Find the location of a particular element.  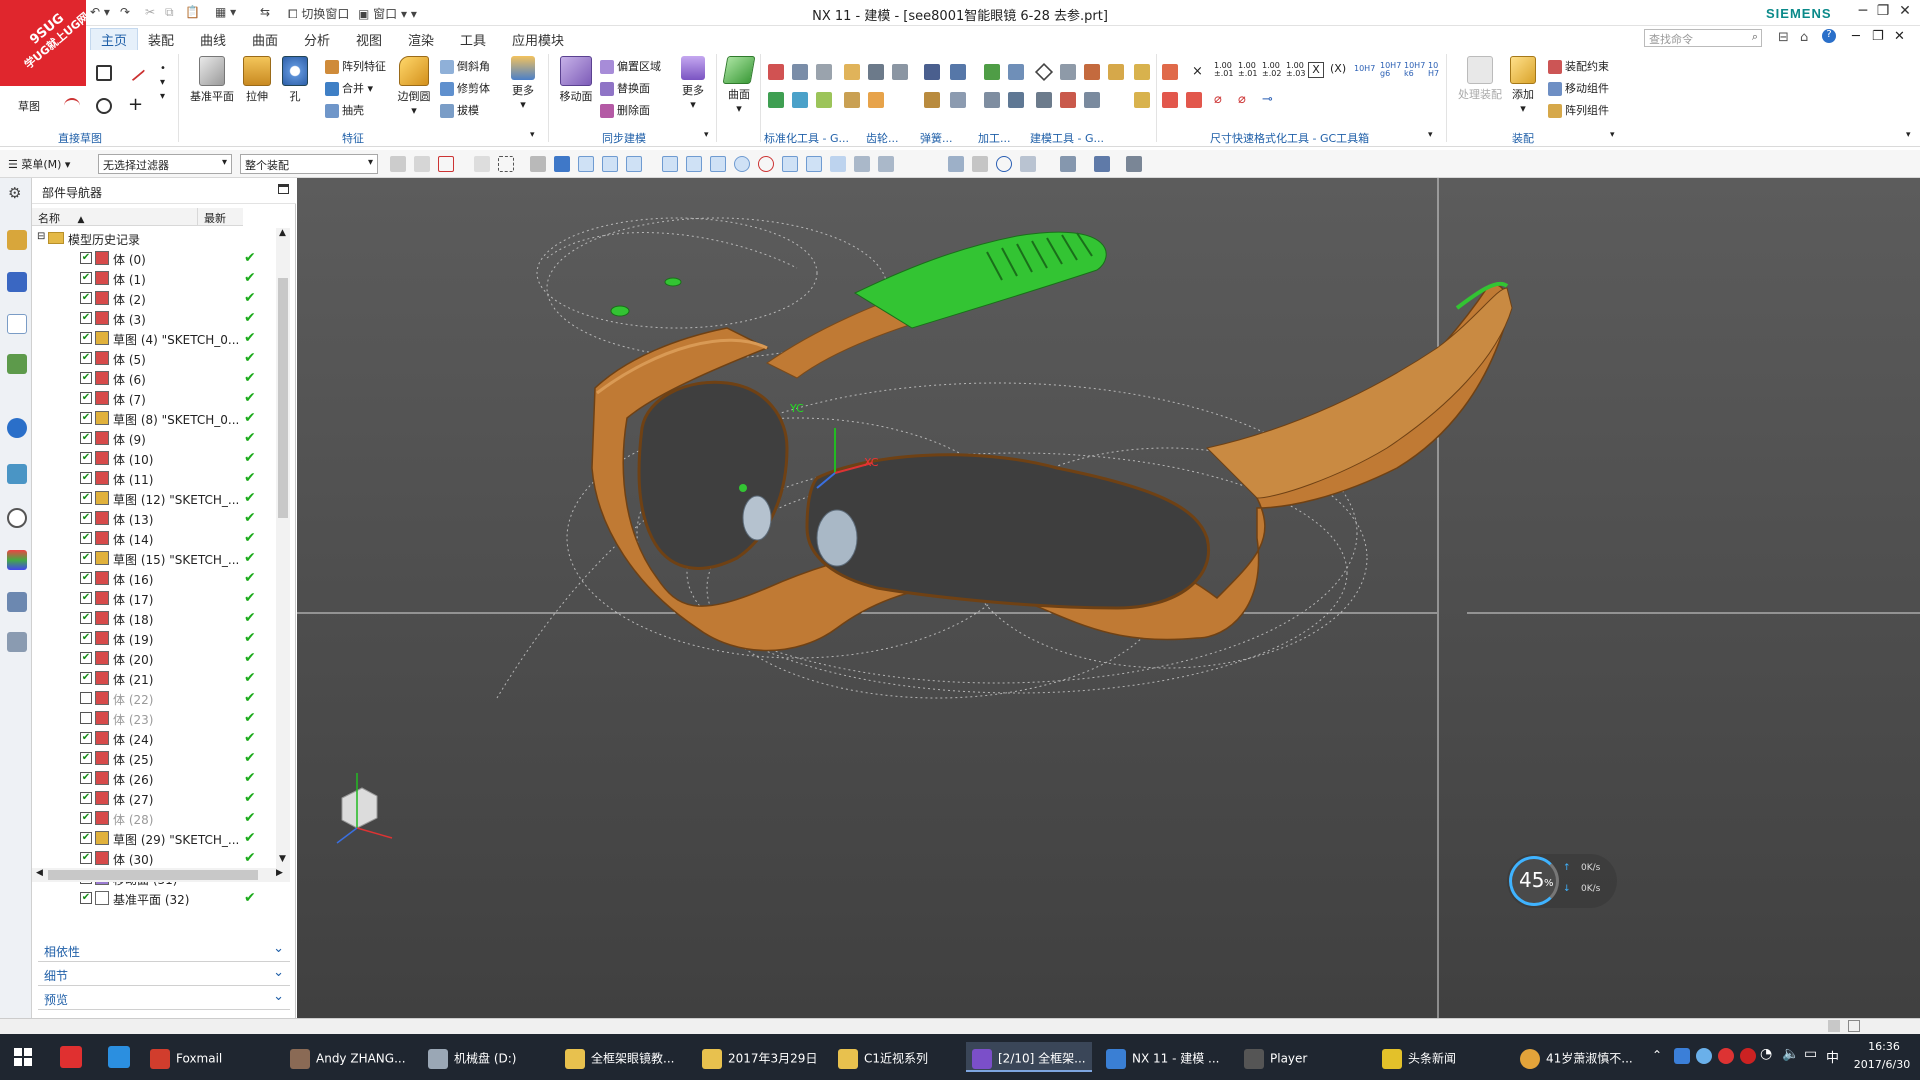

tree-row: ✔ 体 (14) ✔ is located at coordinates (152, 538).